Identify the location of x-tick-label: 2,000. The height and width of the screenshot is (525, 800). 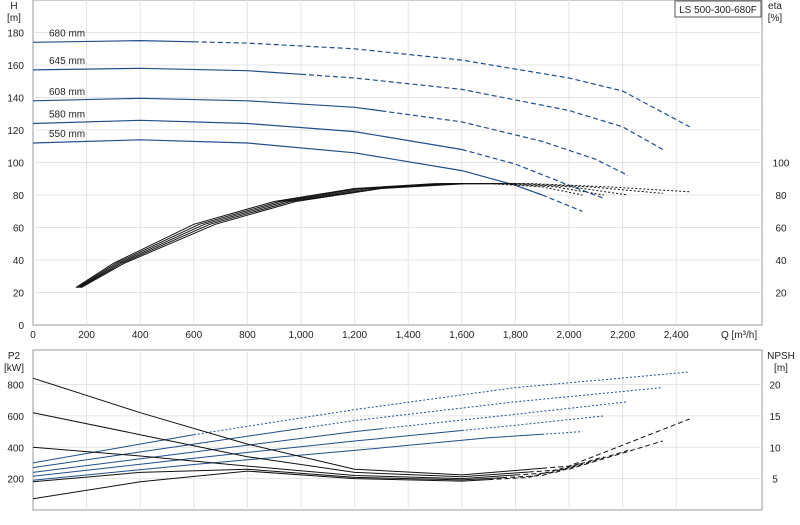
(569, 335).